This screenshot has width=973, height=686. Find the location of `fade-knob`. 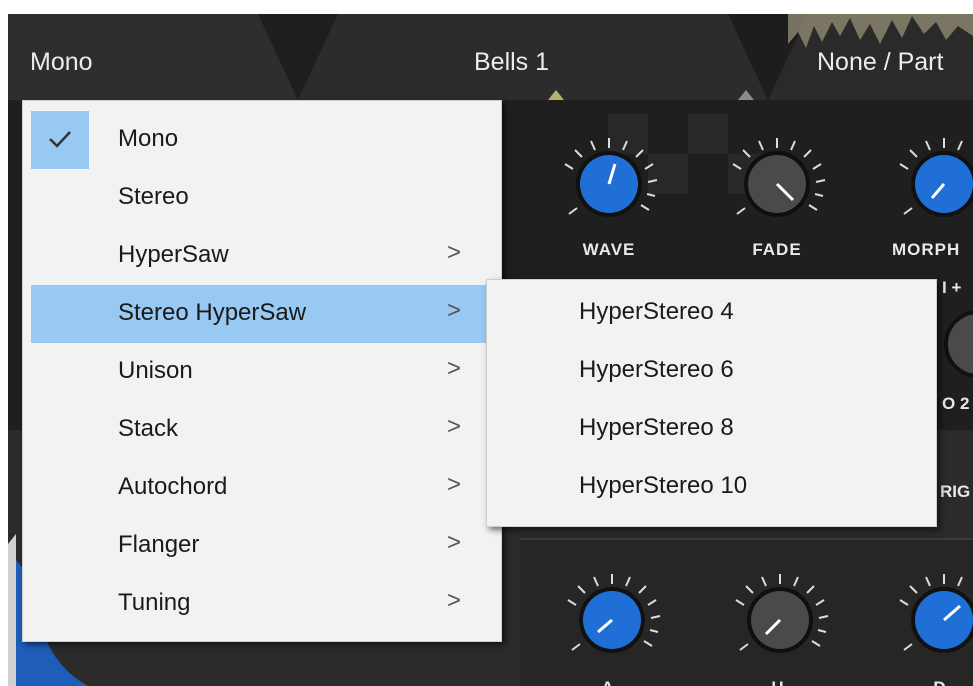

fade-knob is located at coordinates (777, 184).